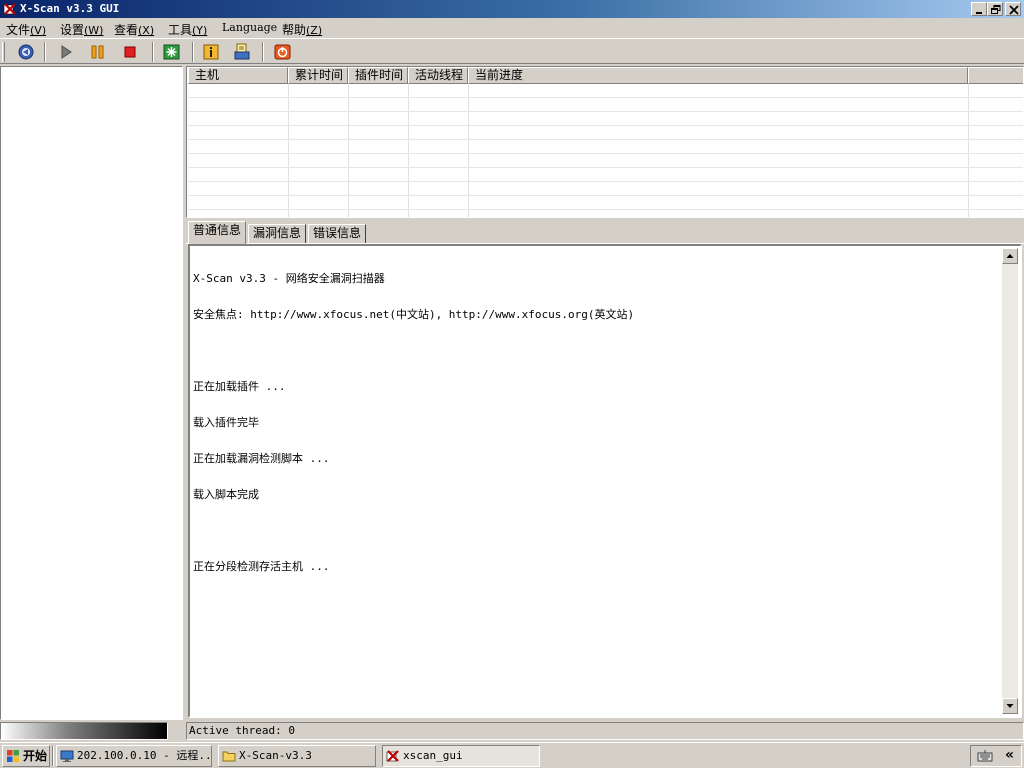 The image size is (1024, 768). I want to click on restore-icon, so click(996, 9).